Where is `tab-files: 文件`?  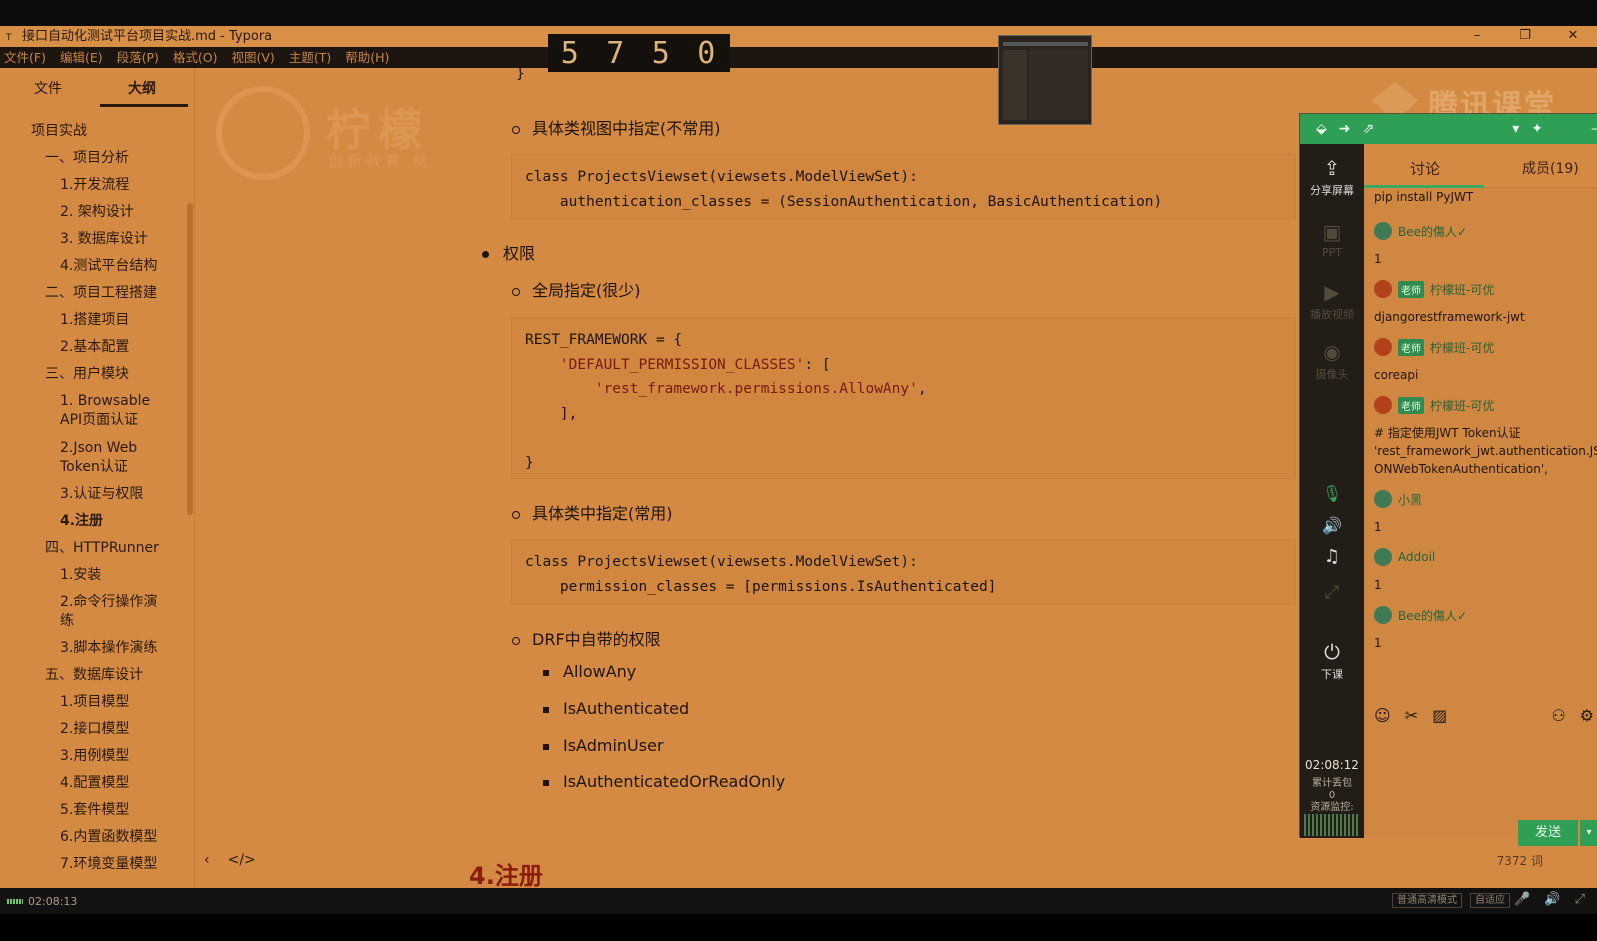
tab-files: 文件 is located at coordinates (48, 88).